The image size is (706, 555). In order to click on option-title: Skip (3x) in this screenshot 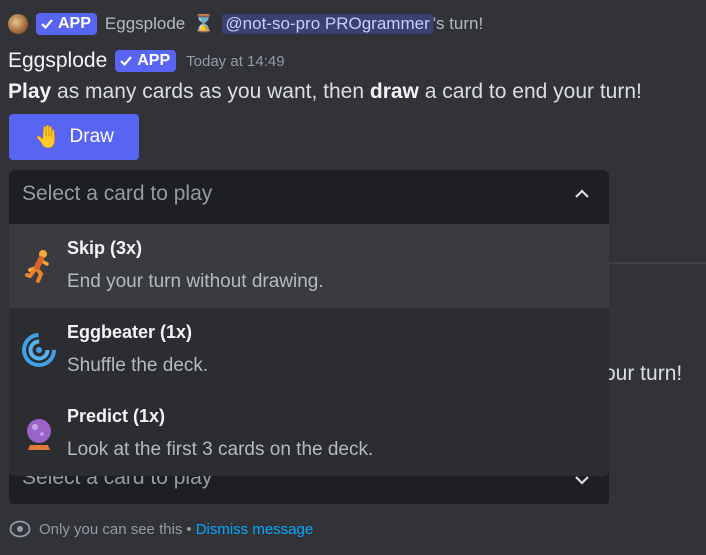, I will do `click(105, 248)`.